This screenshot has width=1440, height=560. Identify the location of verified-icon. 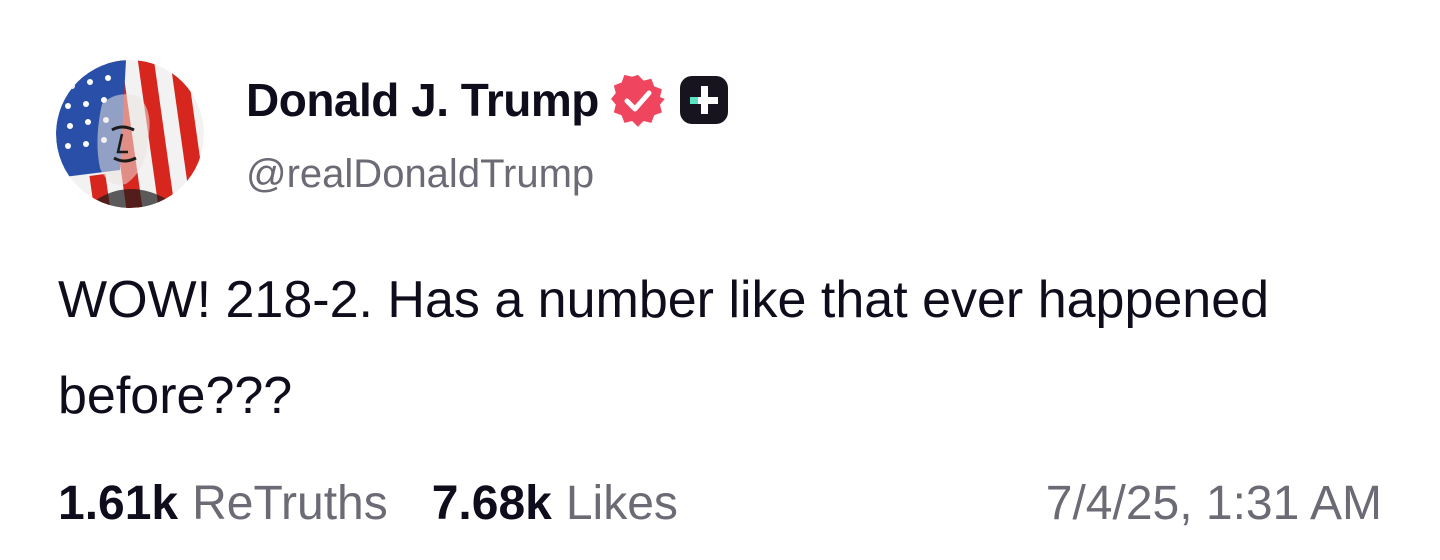
(637, 100).